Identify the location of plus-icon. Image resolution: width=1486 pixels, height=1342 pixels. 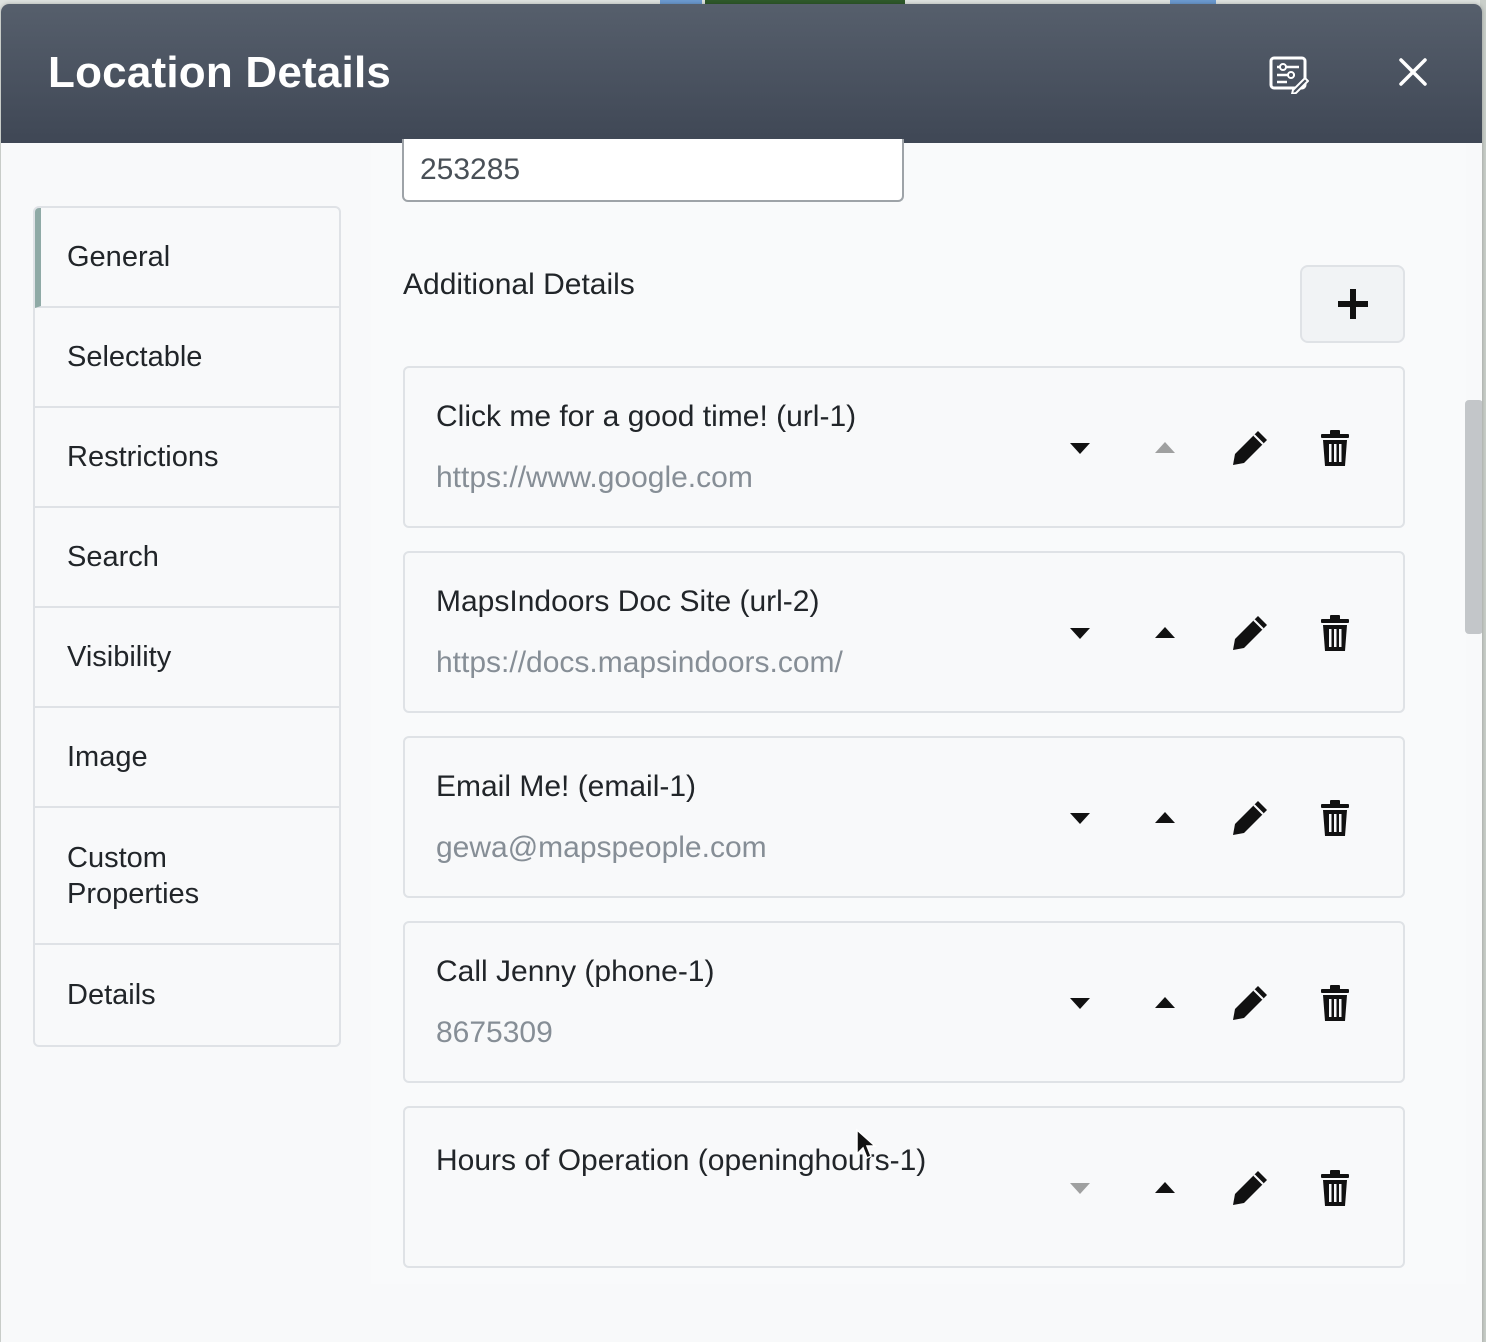
(1352, 304).